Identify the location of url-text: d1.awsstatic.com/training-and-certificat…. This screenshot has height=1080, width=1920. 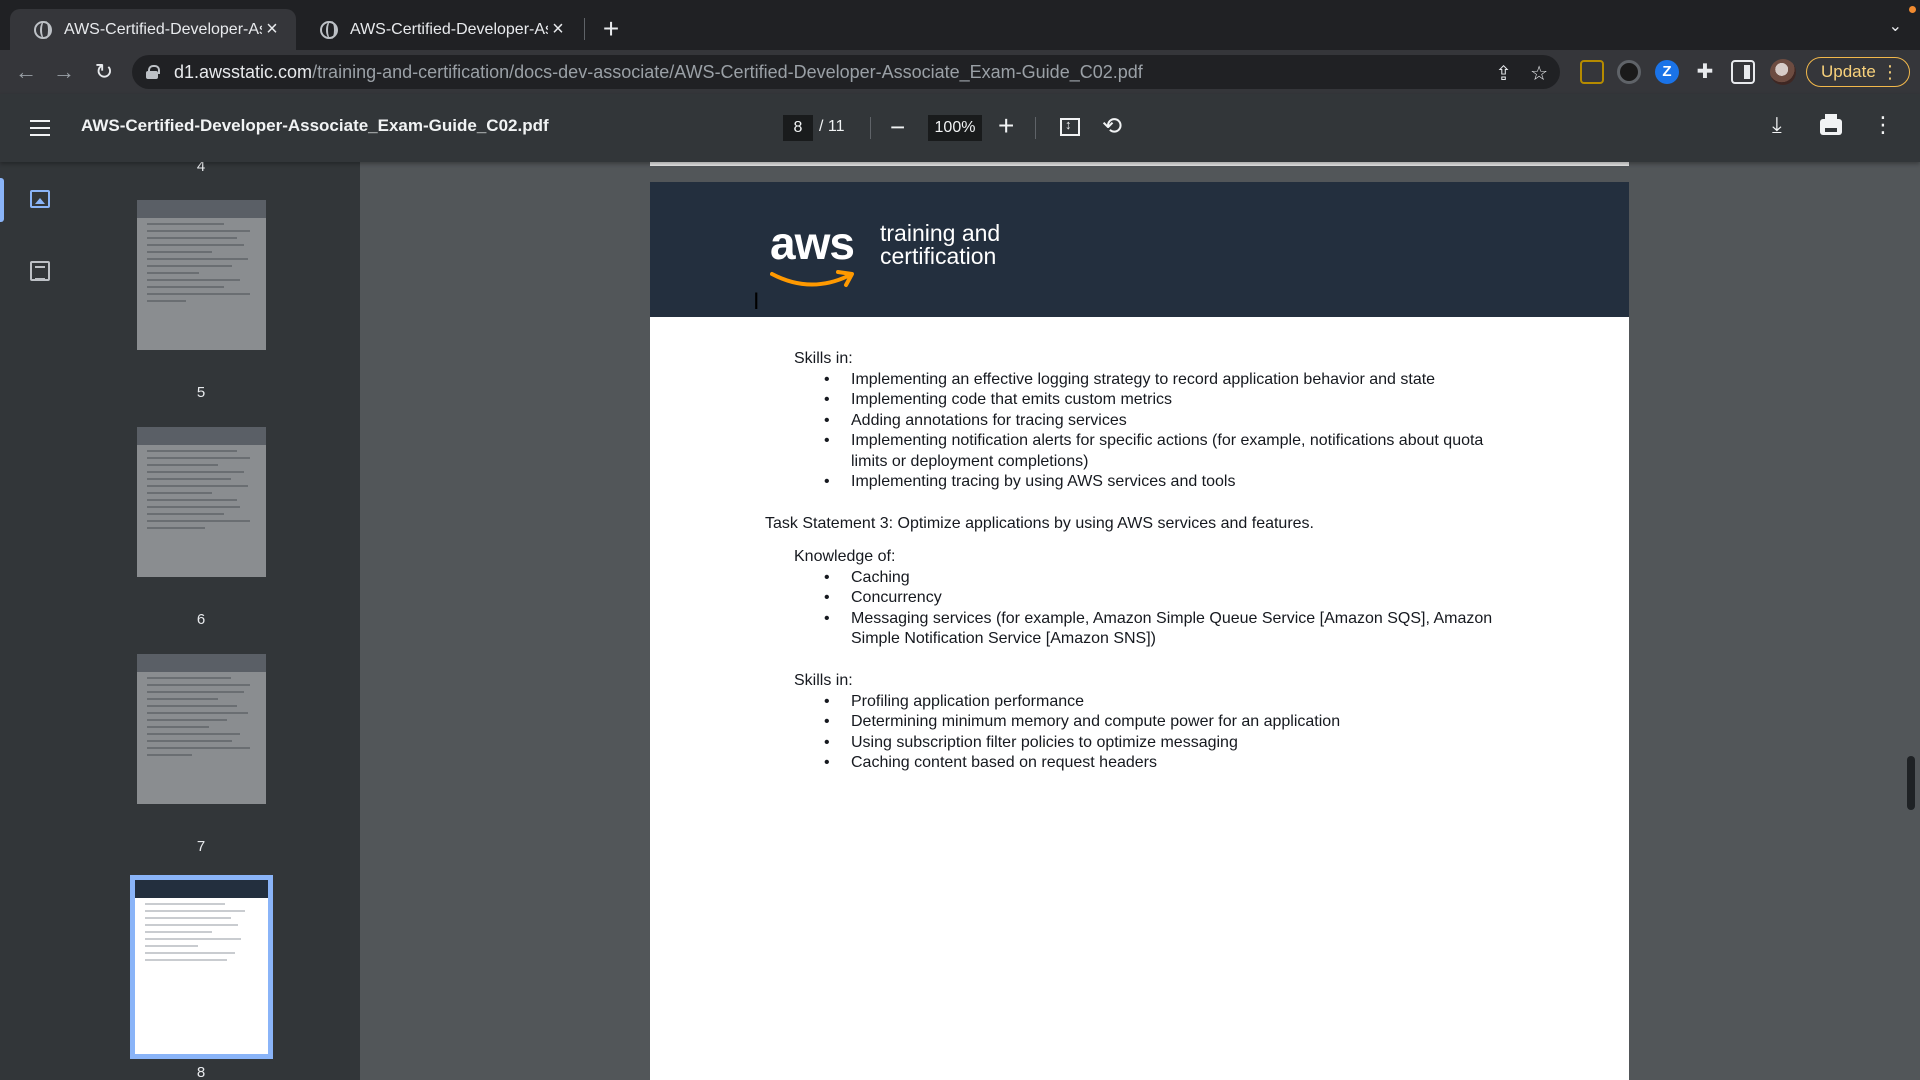
(658, 72).